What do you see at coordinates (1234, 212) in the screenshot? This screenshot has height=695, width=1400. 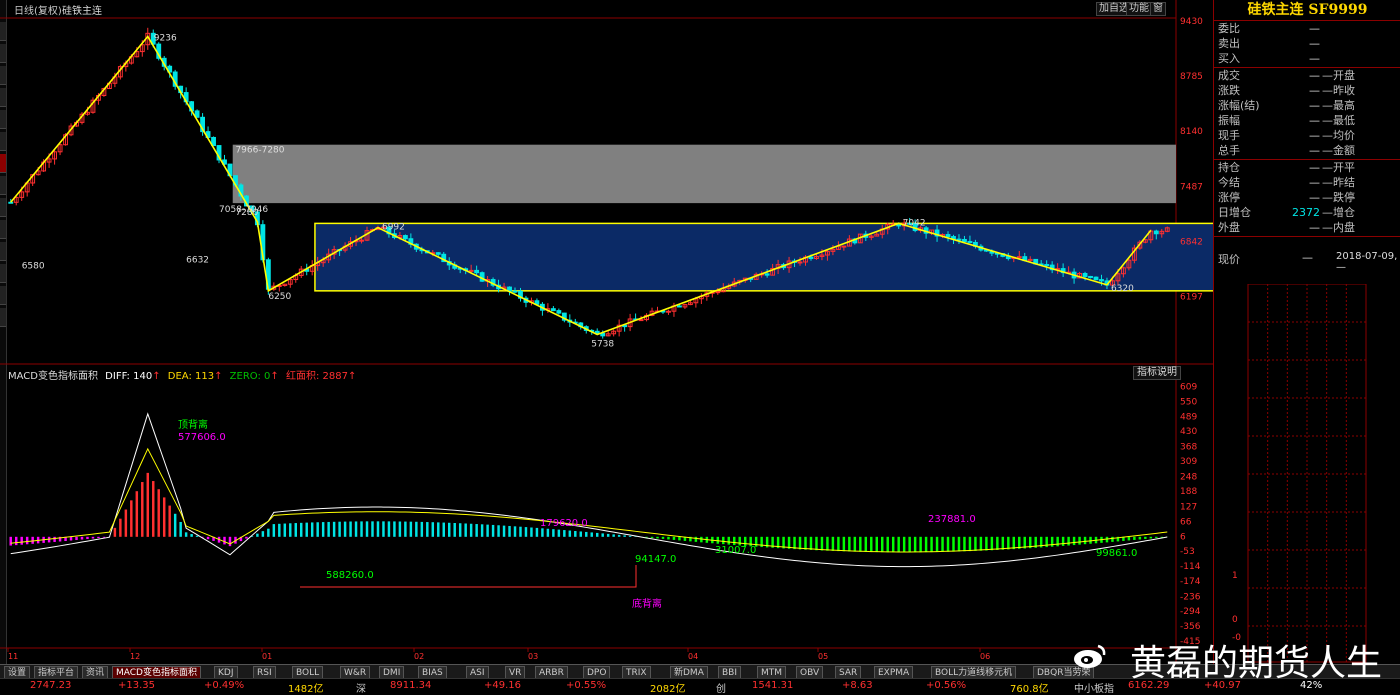 I see `quote-label: 日增仓` at bounding box center [1234, 212].